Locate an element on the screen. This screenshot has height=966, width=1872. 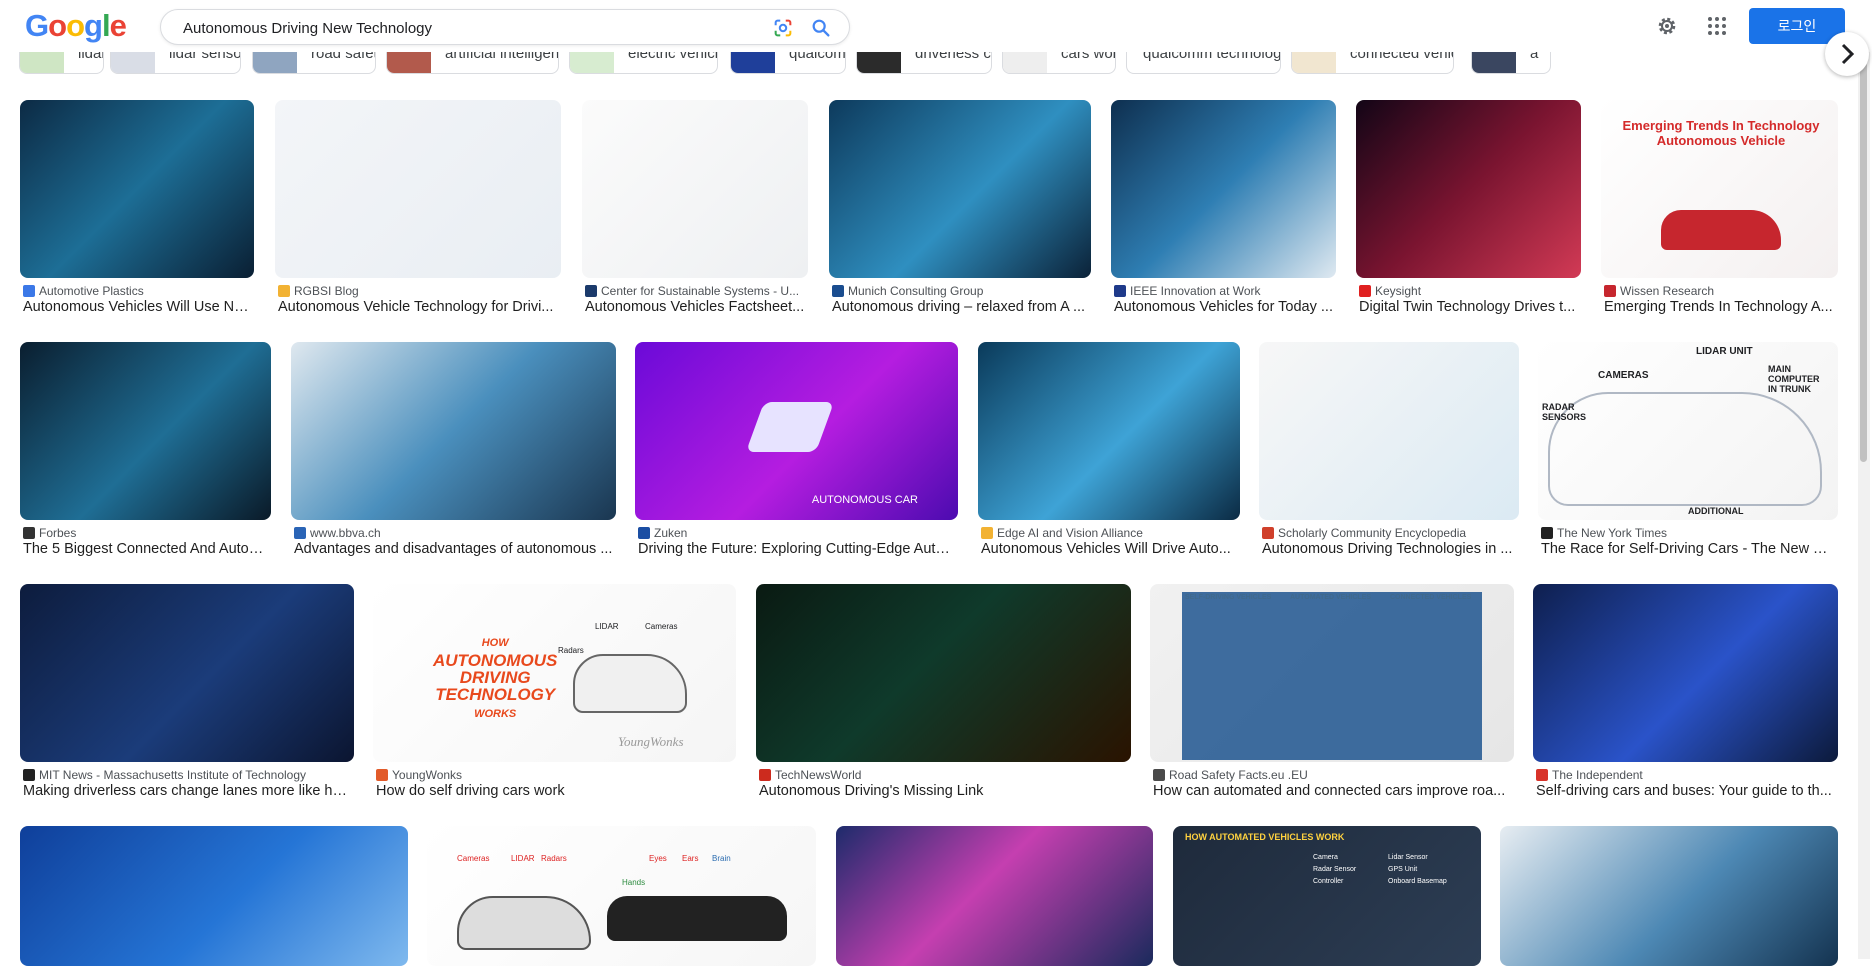
result-source: RGBSI Blog is located at coordinates (418, 291).